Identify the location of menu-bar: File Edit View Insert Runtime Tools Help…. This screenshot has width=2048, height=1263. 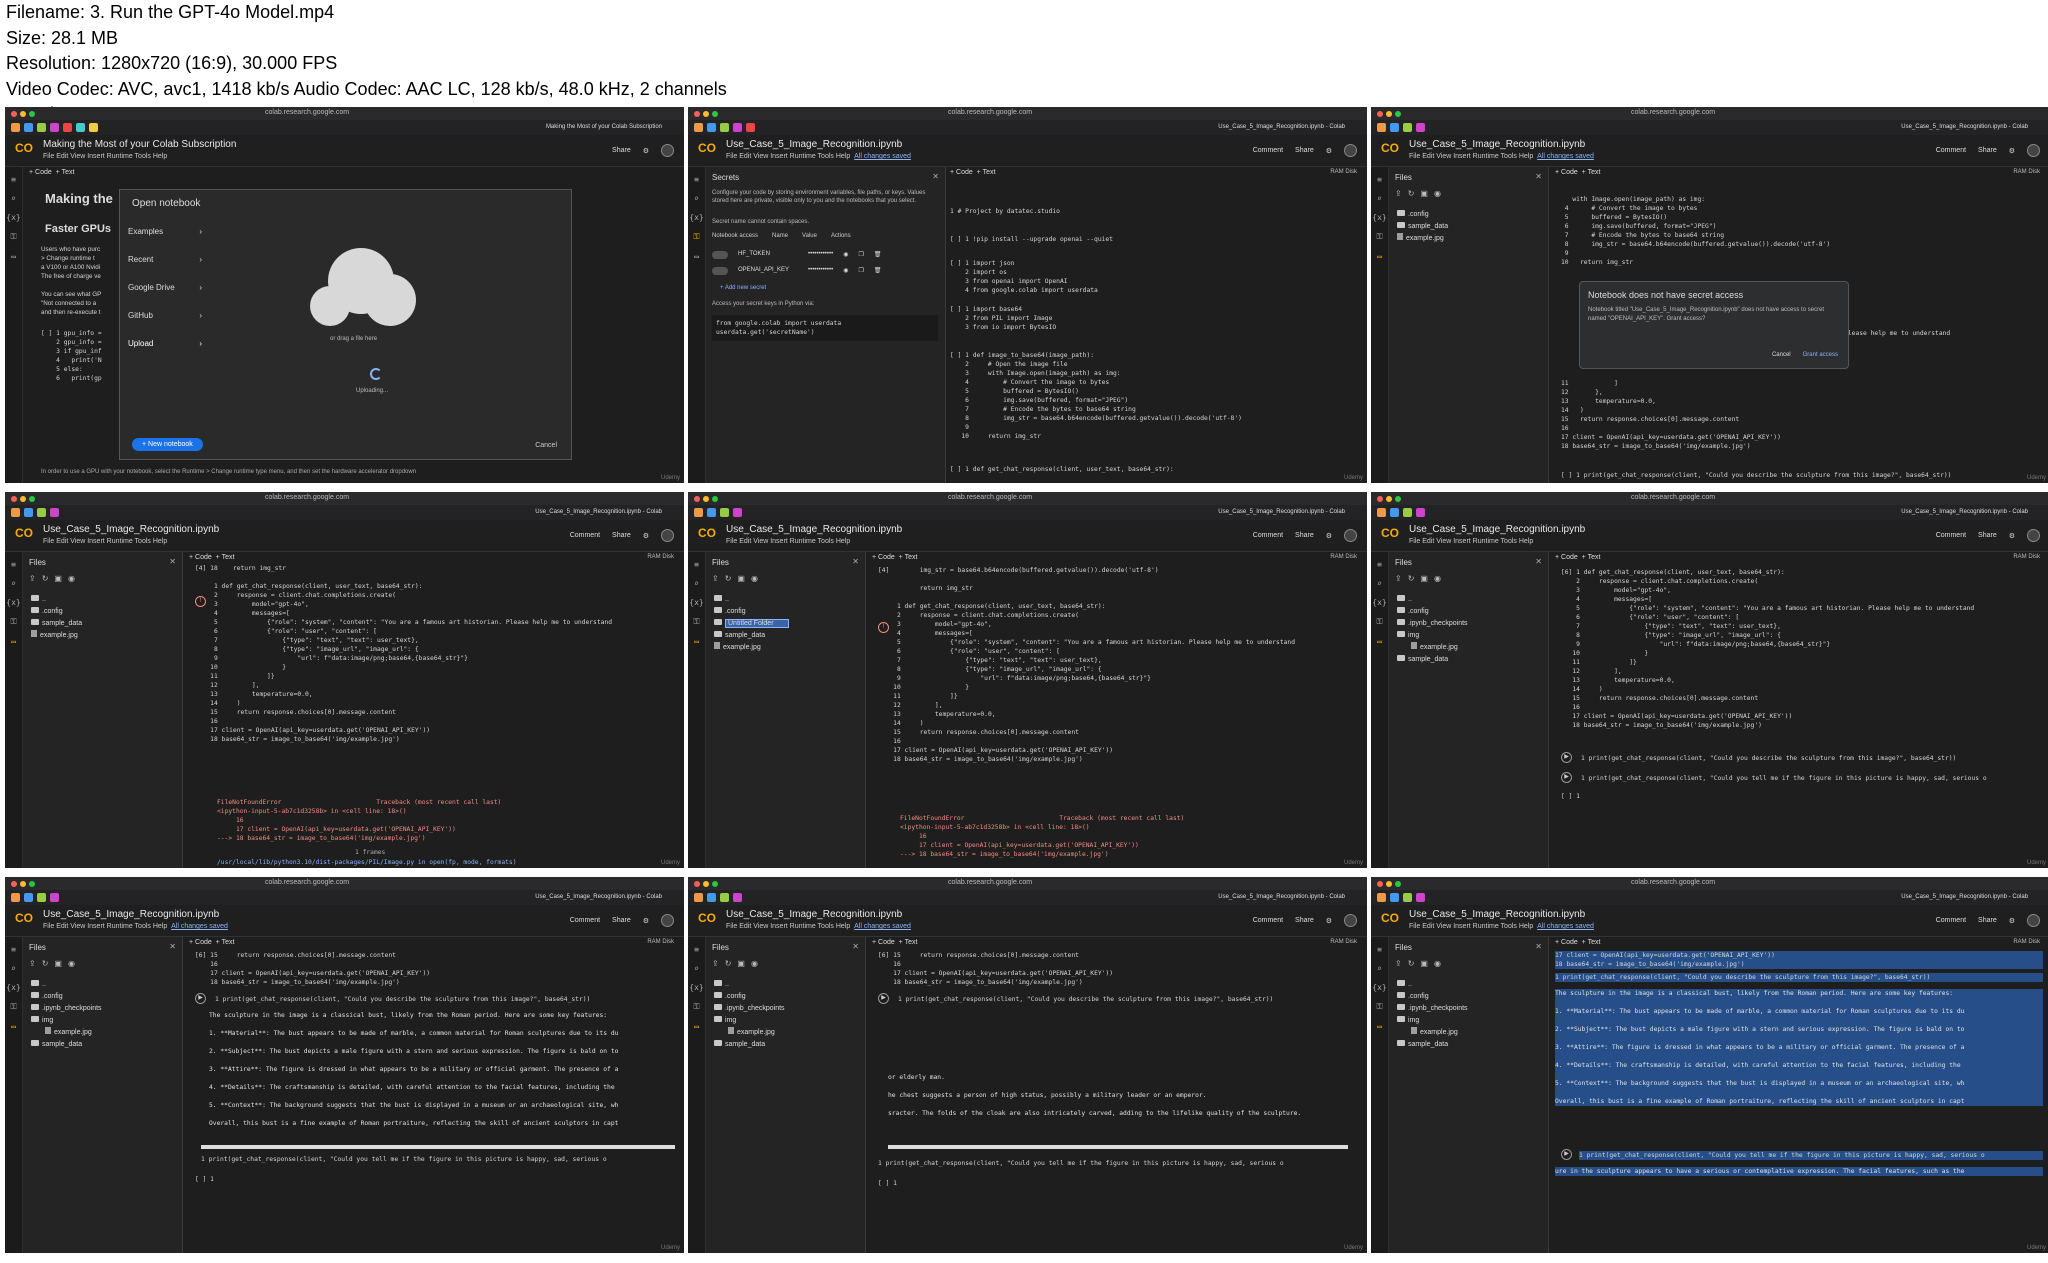
(818, 926).